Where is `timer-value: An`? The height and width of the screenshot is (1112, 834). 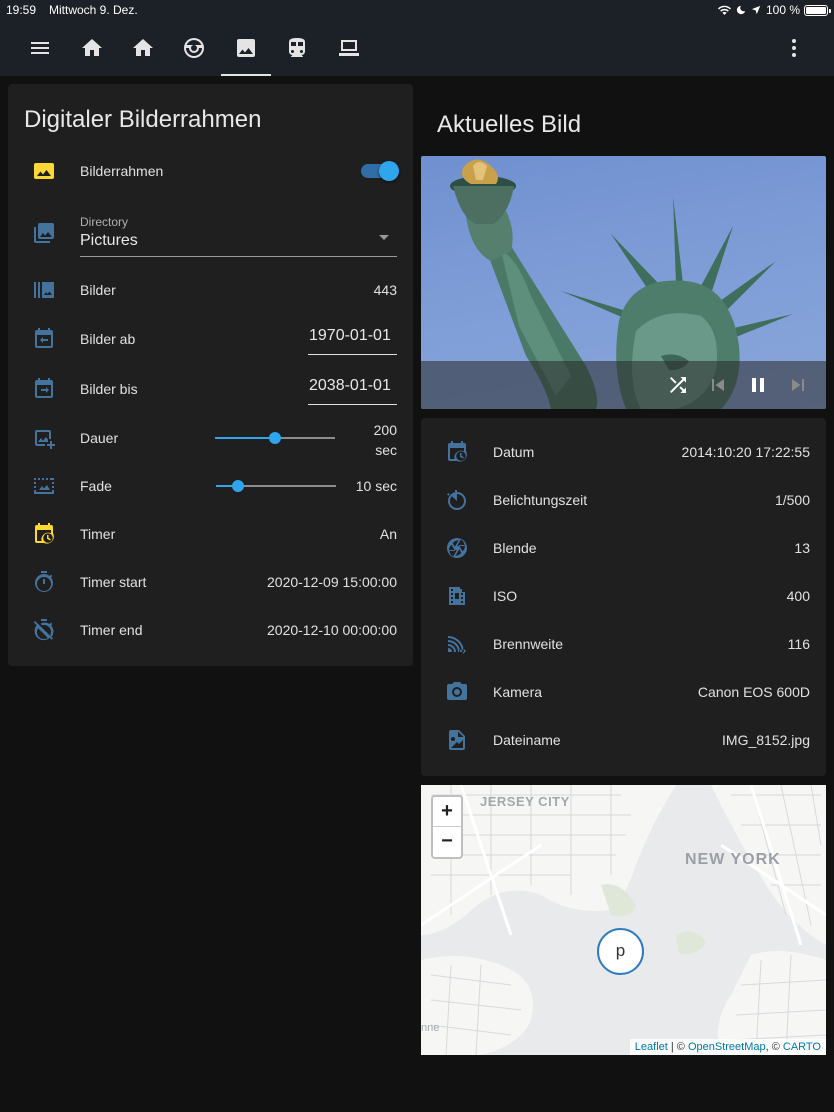
timer-value: An is located at coordinates (388, 534).